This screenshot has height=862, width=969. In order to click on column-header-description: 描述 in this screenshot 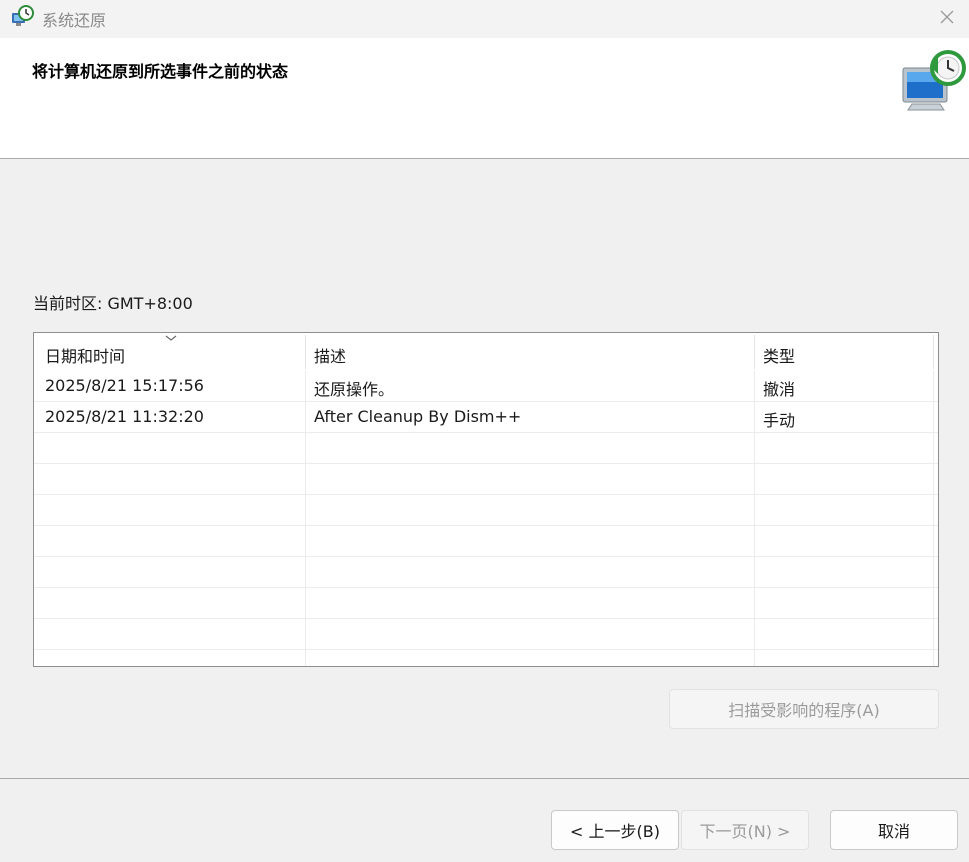, I will do `click(534, 352)`.